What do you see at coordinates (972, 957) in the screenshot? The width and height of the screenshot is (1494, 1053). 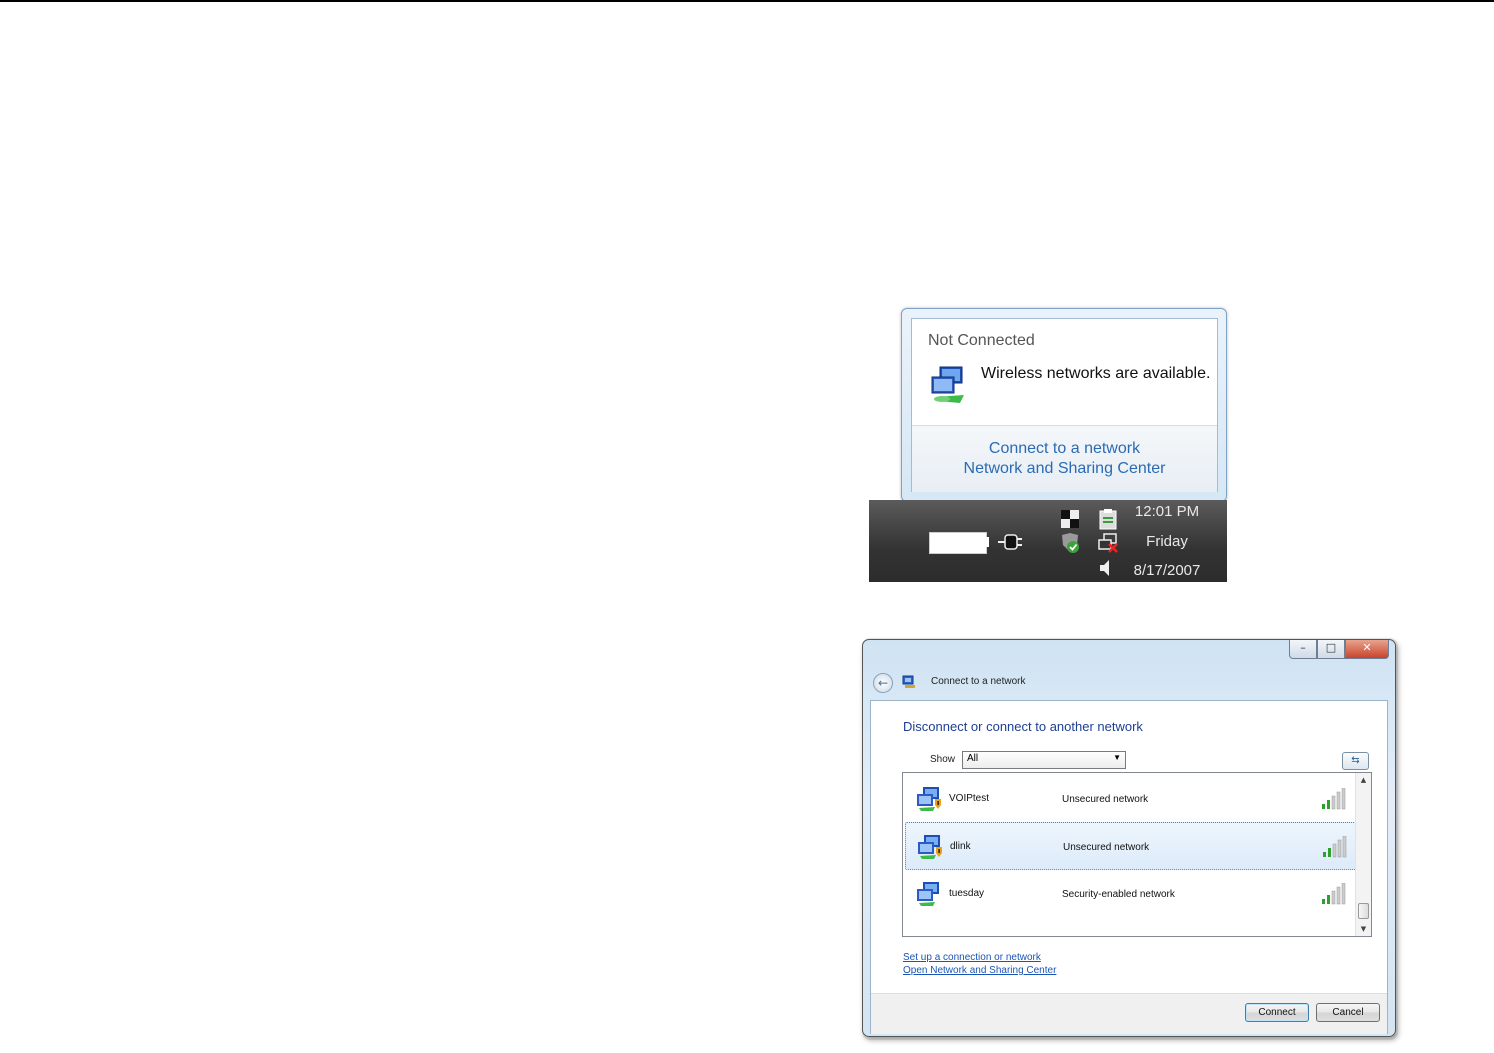 I see `setup-connection-link: Set up a connection or network` at bounding box center [972, 957].